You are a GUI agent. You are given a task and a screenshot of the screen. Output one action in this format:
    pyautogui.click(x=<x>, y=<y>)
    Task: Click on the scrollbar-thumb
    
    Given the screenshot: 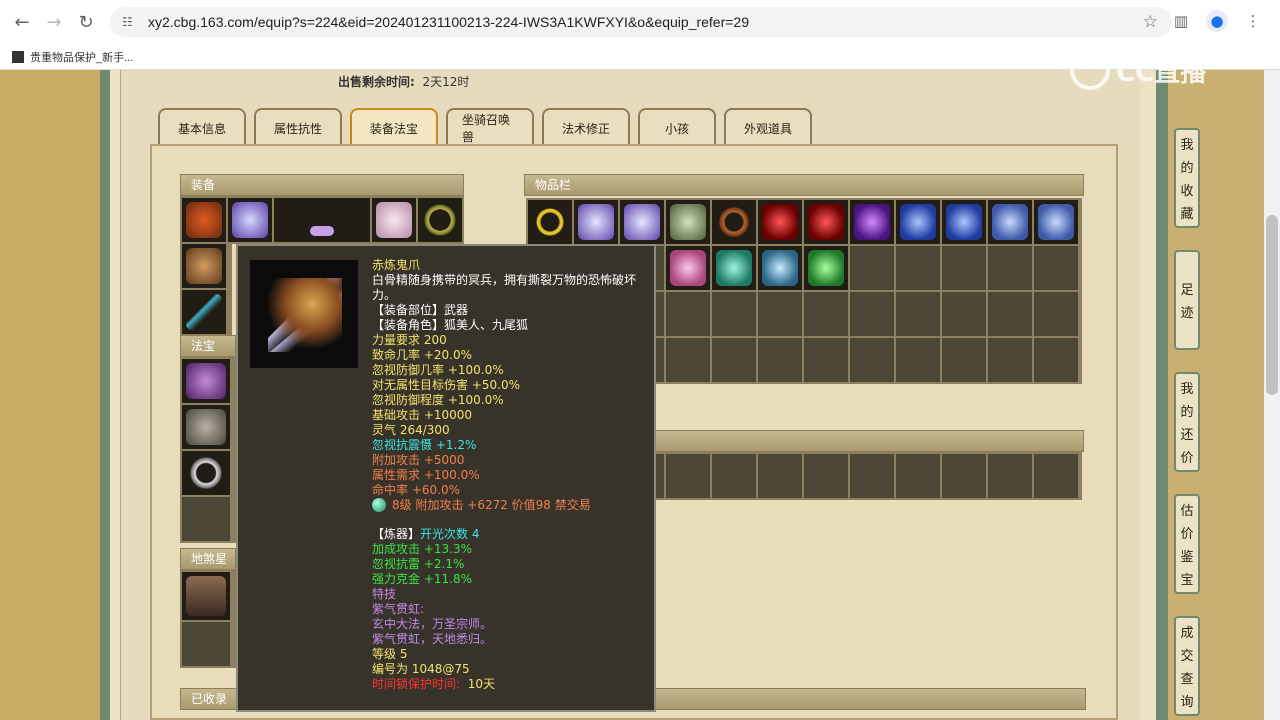 What is the action you would take?
    pyautogui.click(x=1272, y=305)
    